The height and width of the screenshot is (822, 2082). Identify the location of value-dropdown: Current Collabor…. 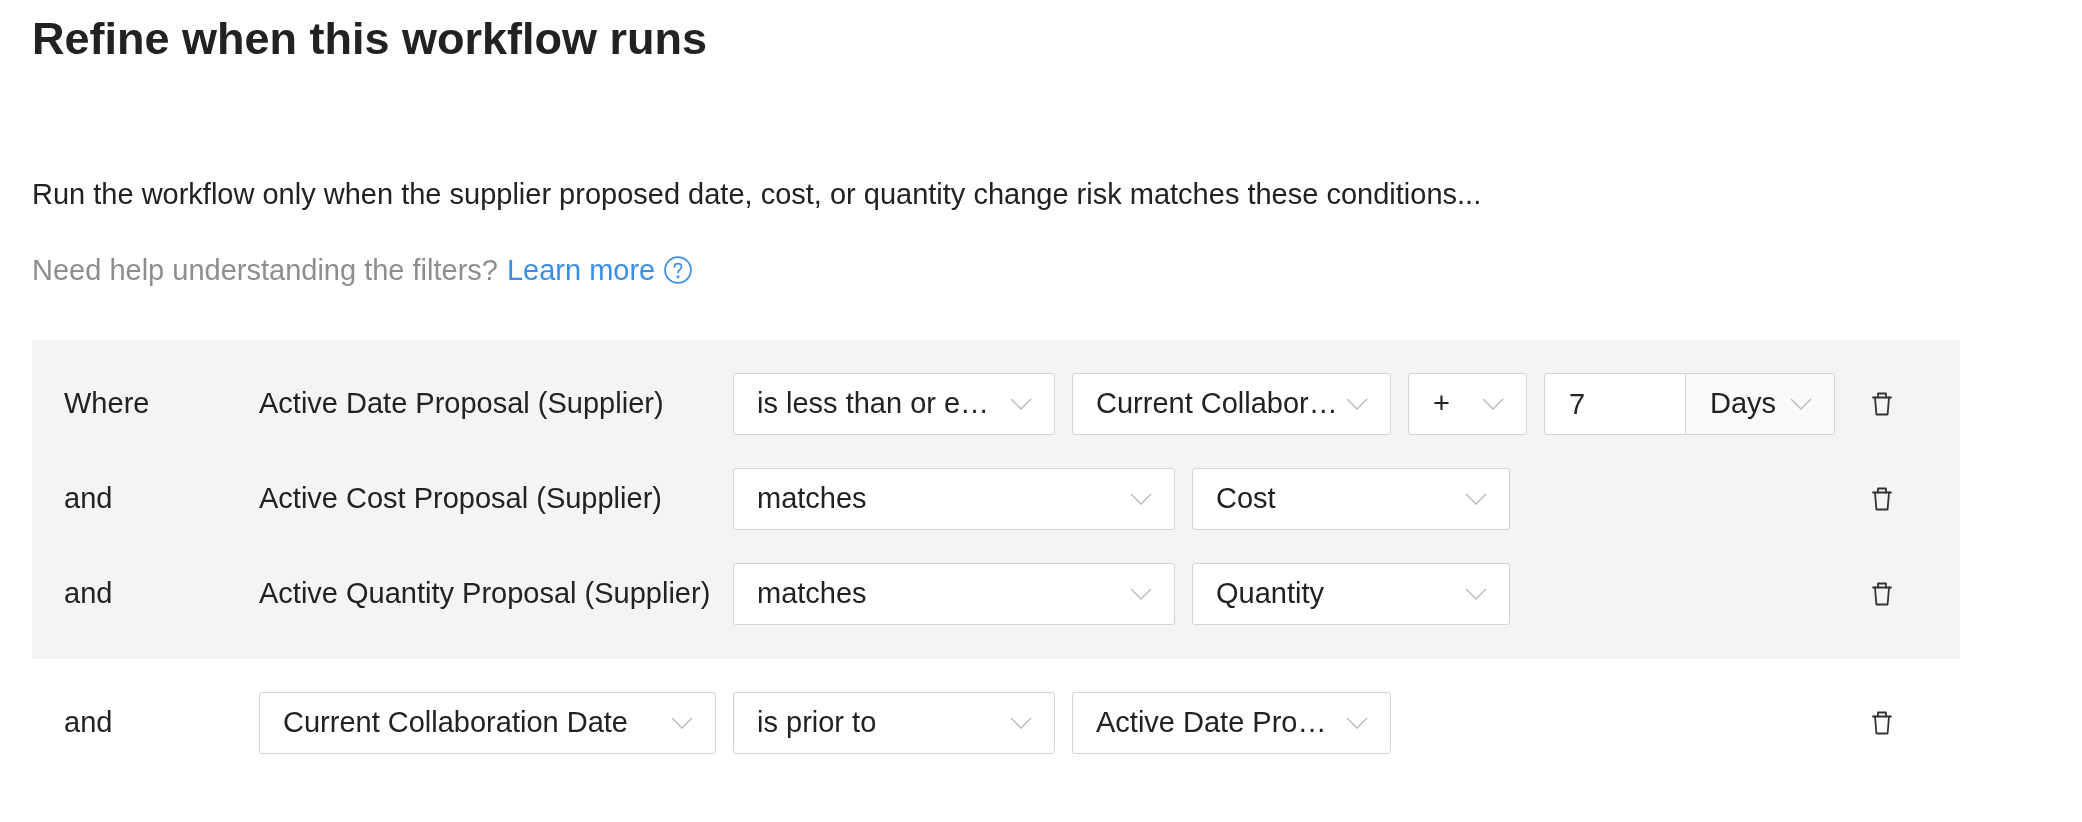
(1231, 404).